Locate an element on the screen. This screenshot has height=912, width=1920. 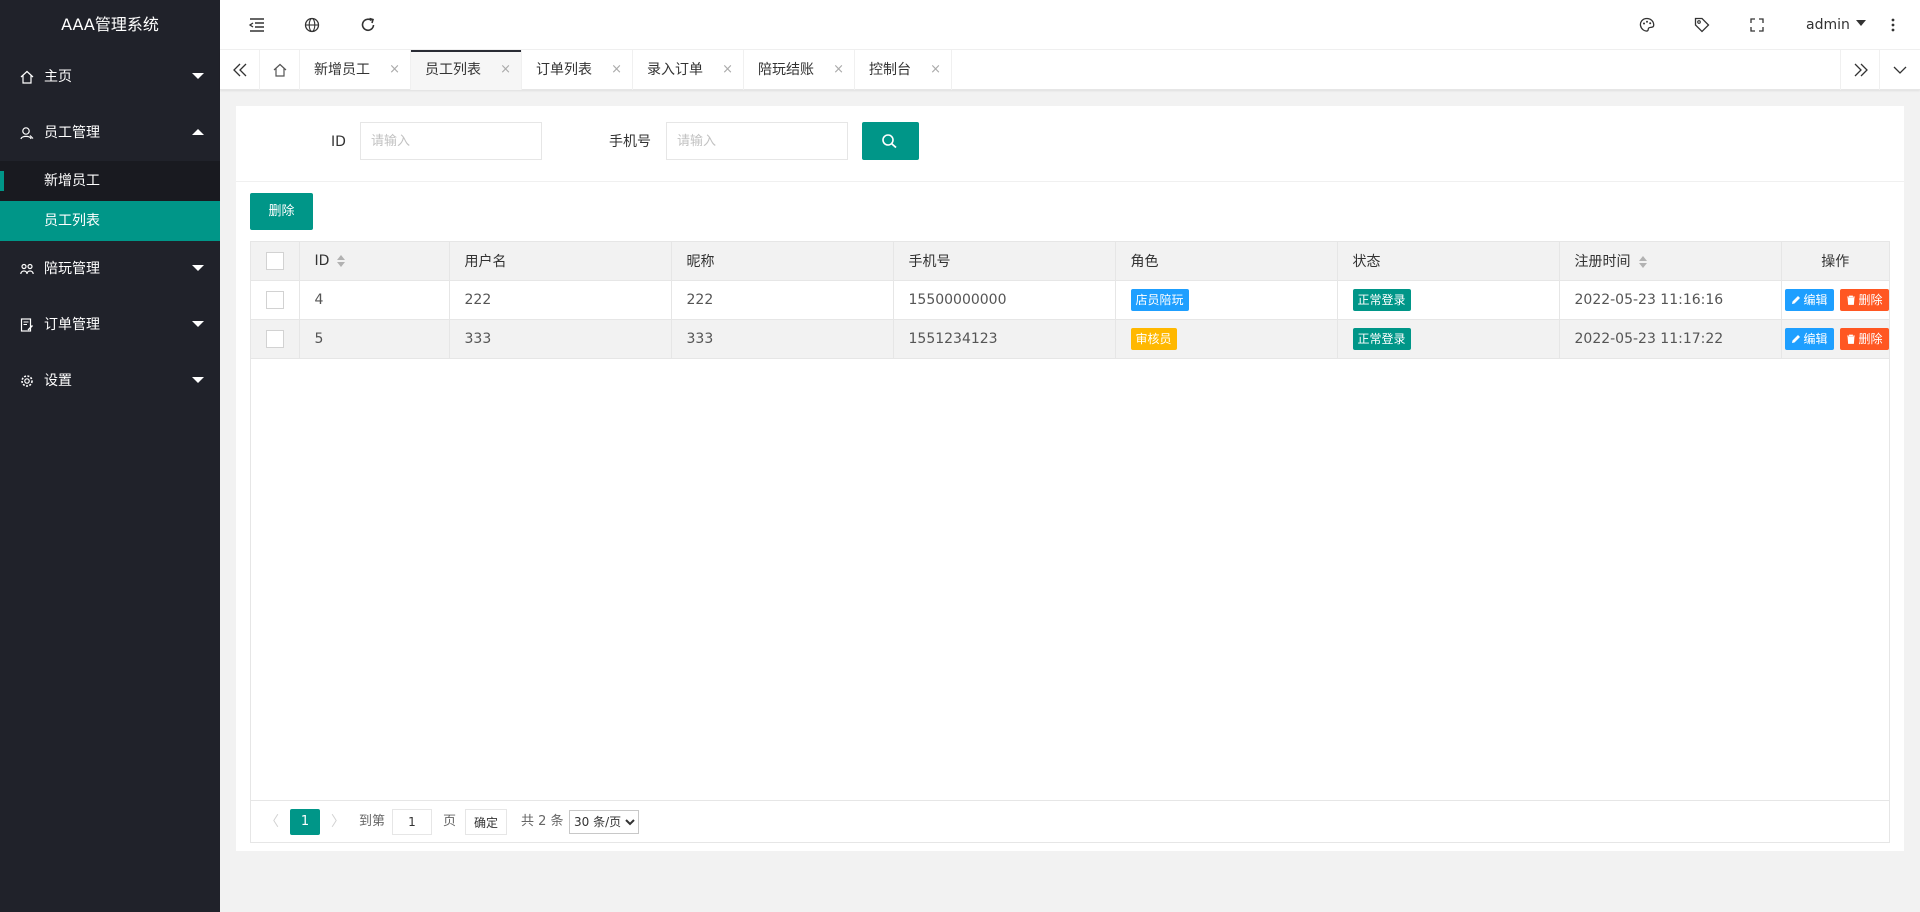
cell-id: 5 is located at coordinates (374, 339).